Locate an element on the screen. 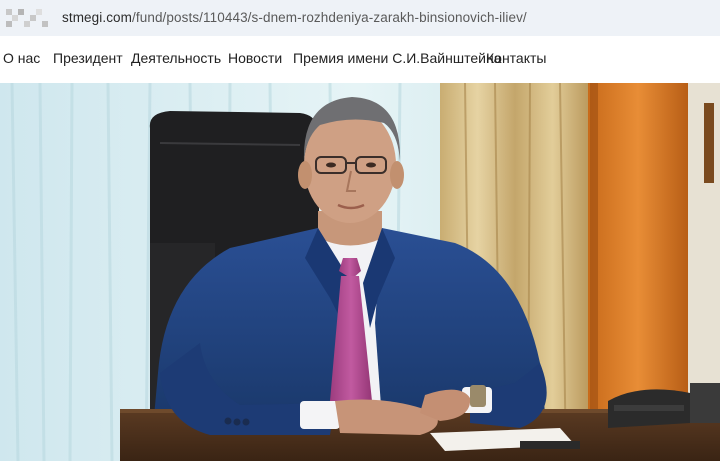 This screenshot has width=720, height=466. nav-item-about: О нас is located at coordinates (21, 58).